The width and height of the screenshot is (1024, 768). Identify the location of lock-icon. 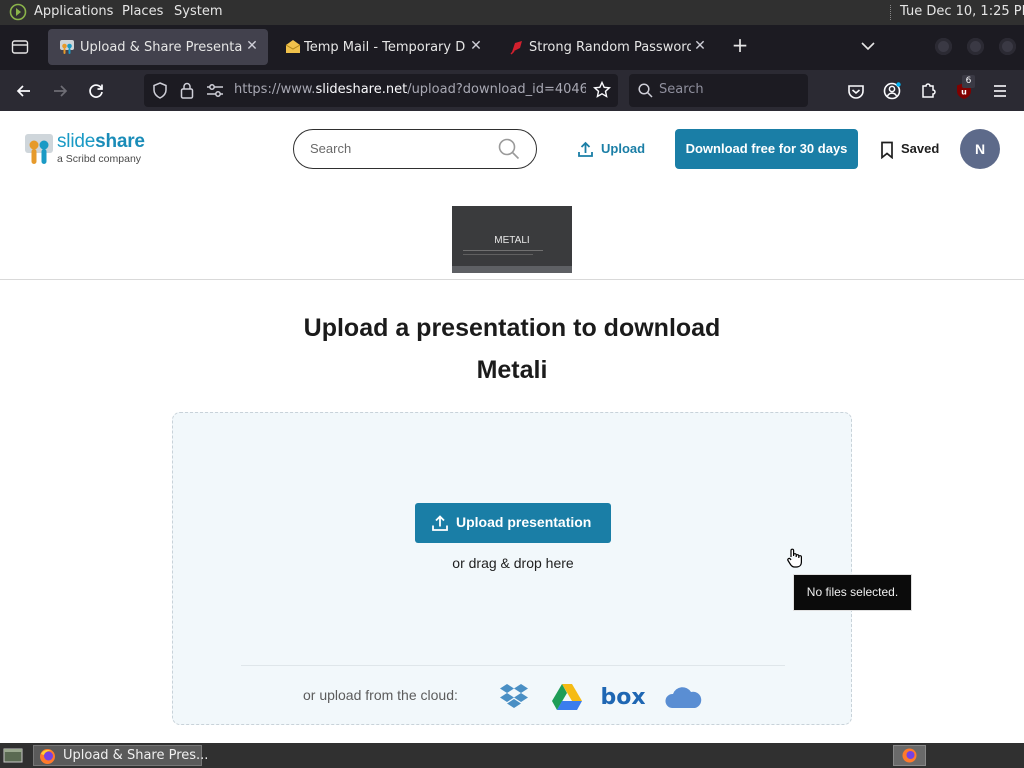
(187, 90).